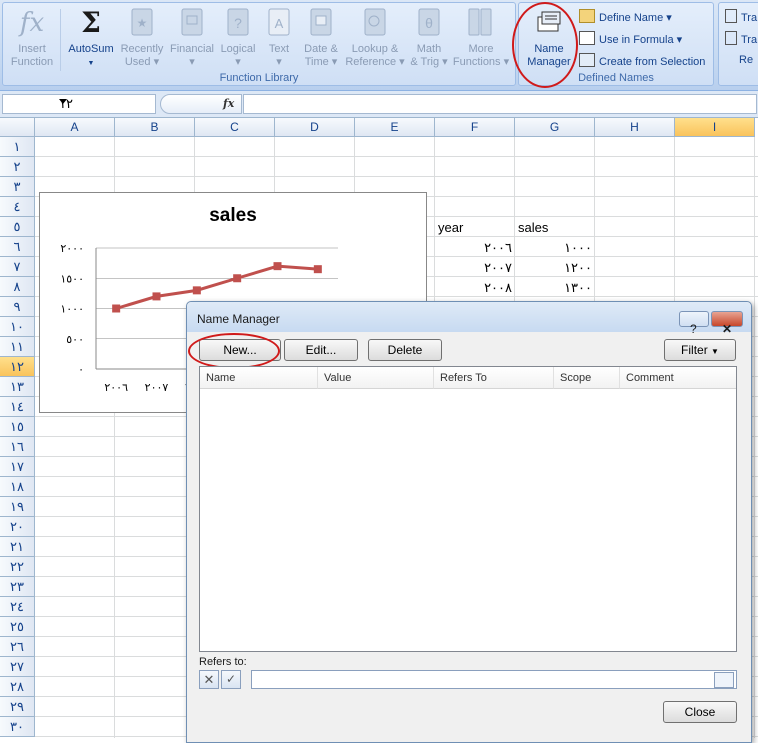  Describe the element at coordinates (376, 378) in the screenshot. I see `col-header-value: Value` at that location.